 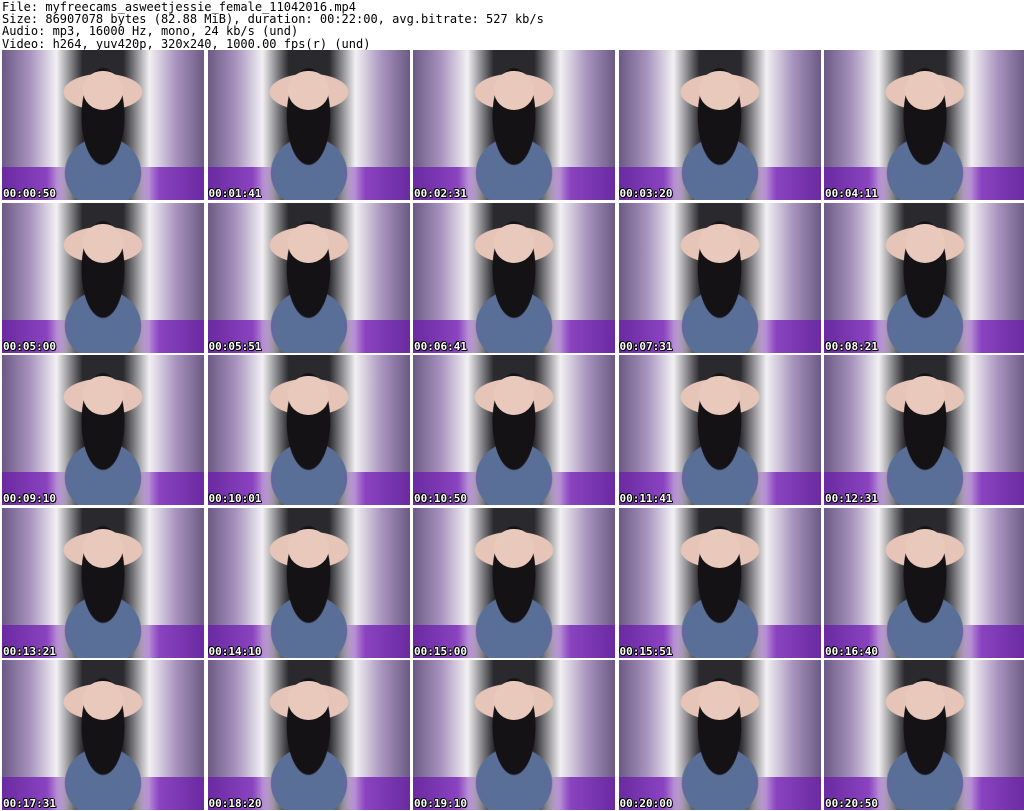 I want to click on timestamp-label: 00:01:41, so click(x=235, y=193).